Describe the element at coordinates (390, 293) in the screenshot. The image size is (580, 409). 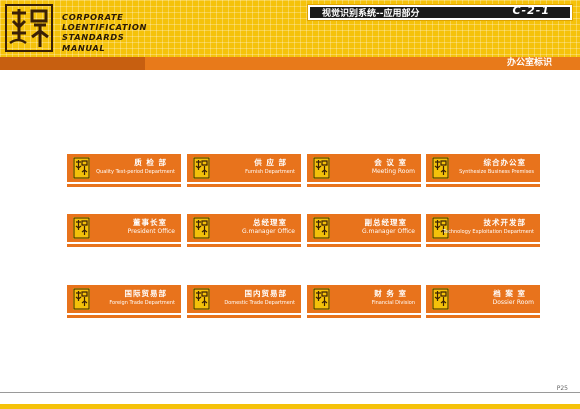
I see `sign-chinese-label: 财 务 室` at that location.